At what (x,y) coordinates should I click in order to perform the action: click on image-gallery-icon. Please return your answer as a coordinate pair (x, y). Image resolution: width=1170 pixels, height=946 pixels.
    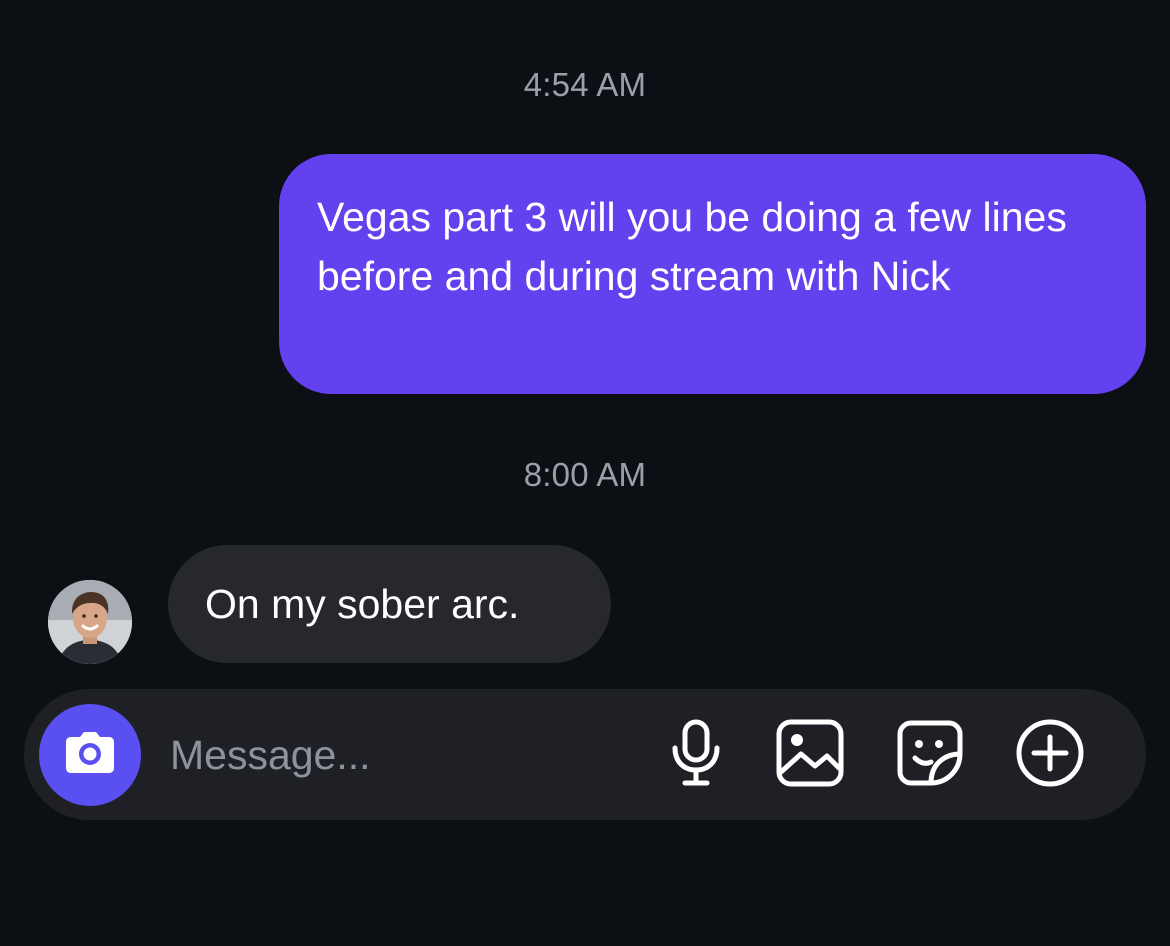
    Looking at the image, I should click on (810, 755).